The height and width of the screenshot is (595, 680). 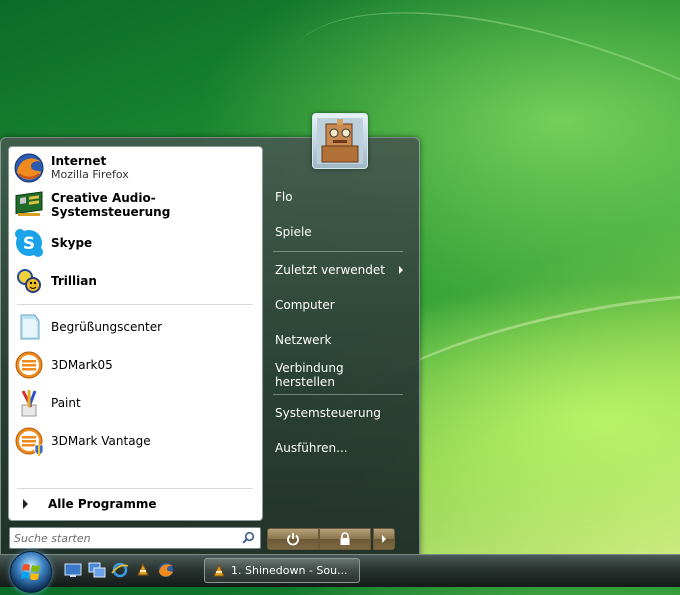 I want to click on connect-to-link: Verbindung herstellen, so click(x=337, y=375).